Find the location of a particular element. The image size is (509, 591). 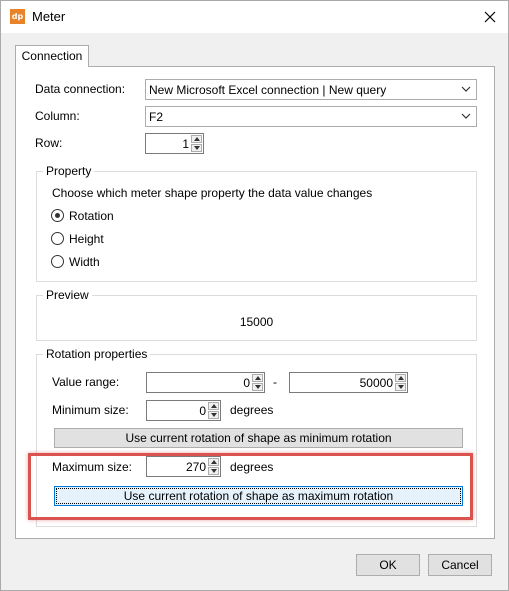

app-logo-icon: dp is located at coordinates (17, 16).